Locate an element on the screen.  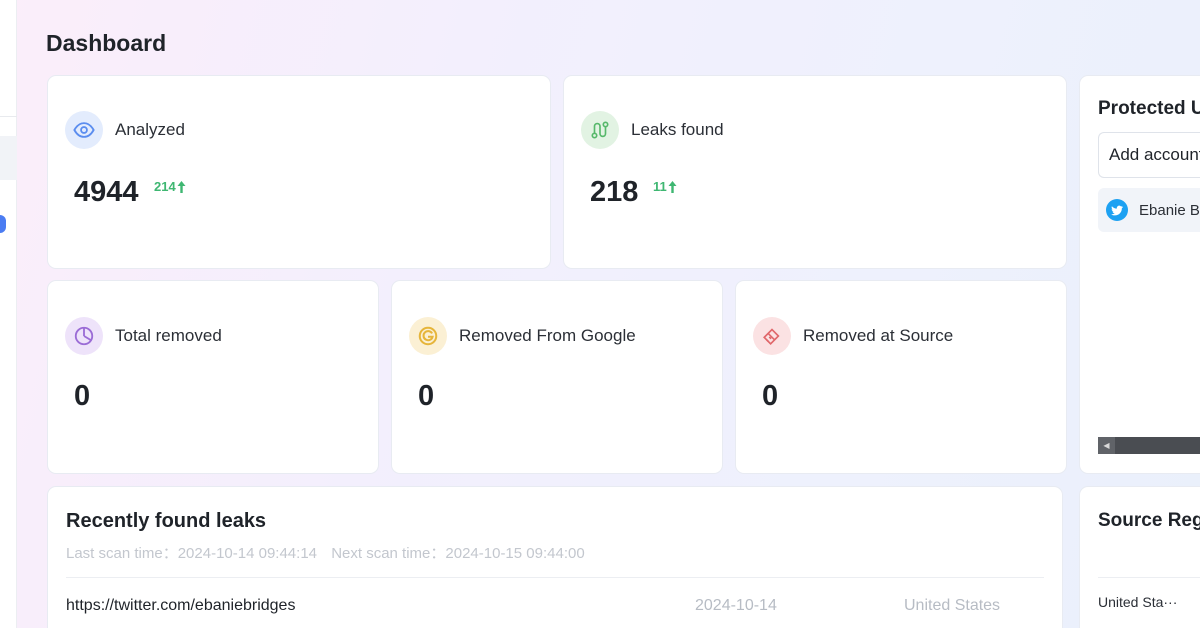
leaks-found-delta-value: 11 is located at coordinates (660, 186).